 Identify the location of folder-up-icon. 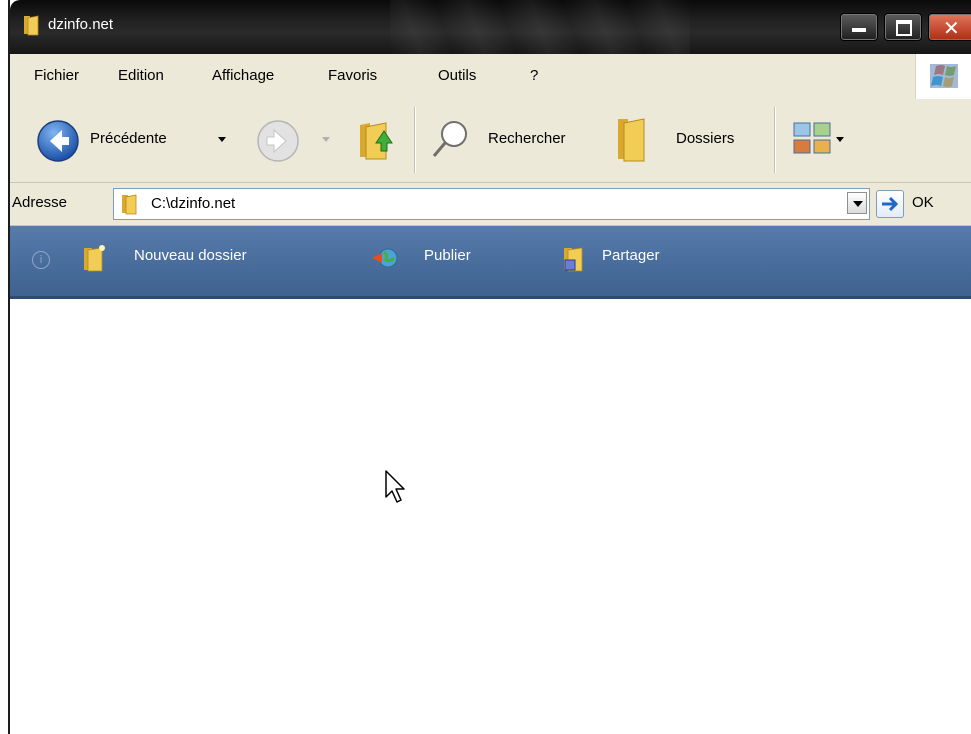
(376, 141).